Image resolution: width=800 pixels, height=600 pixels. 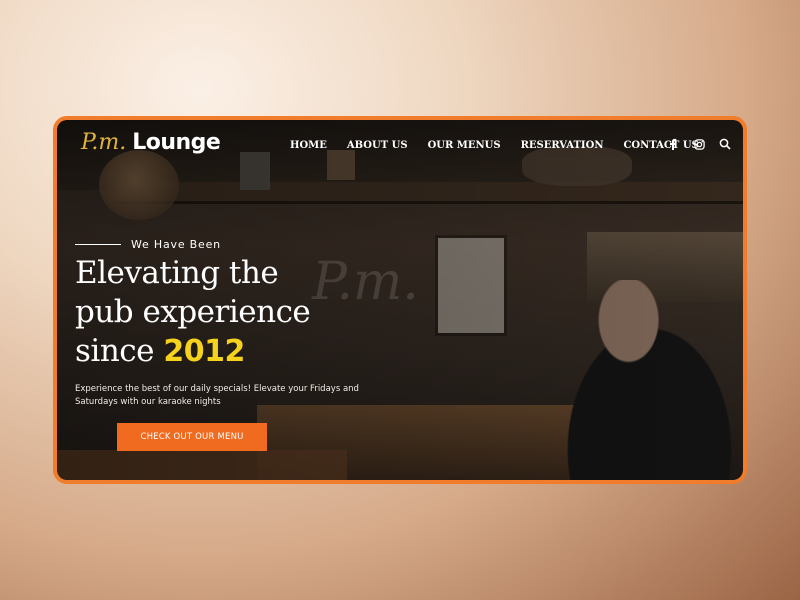 What do you see at coordinates (98, 244) in the screenshot?
I see `tagline-divider-line` at bounding box center [98, 244].